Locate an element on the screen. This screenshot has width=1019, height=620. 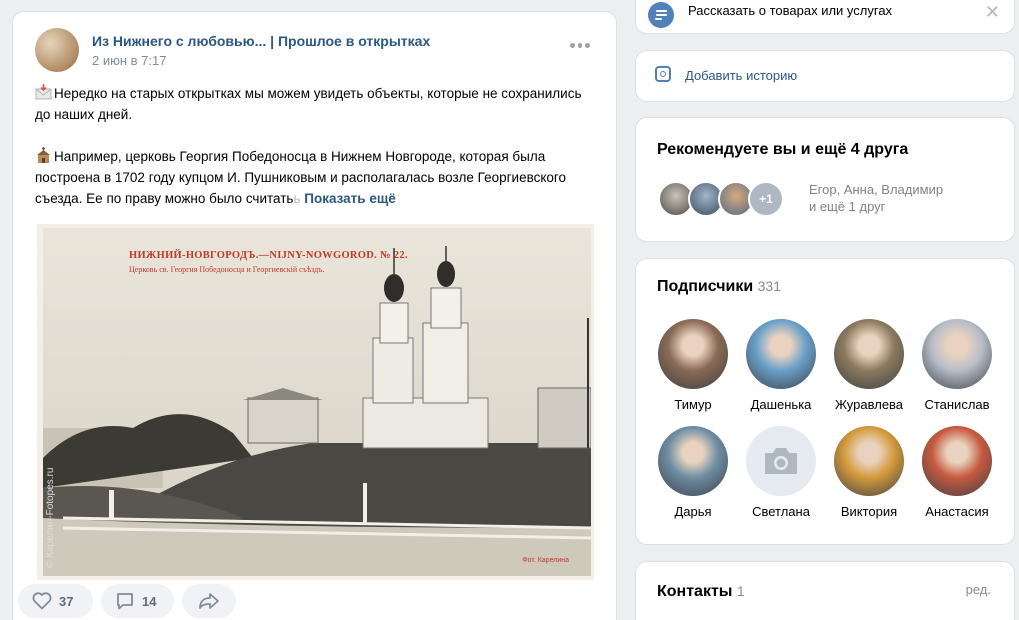
more-friends-badge: +1 is located at coordinates (766, 199).